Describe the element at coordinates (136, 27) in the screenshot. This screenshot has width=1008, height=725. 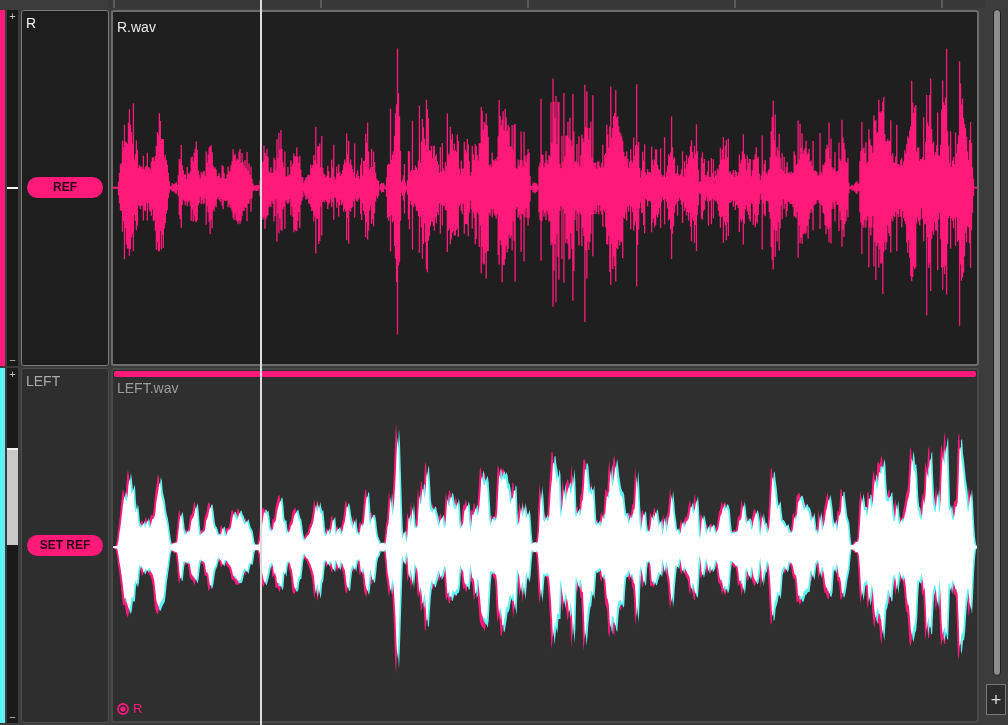
I see `file-name: R.wav` at that location.